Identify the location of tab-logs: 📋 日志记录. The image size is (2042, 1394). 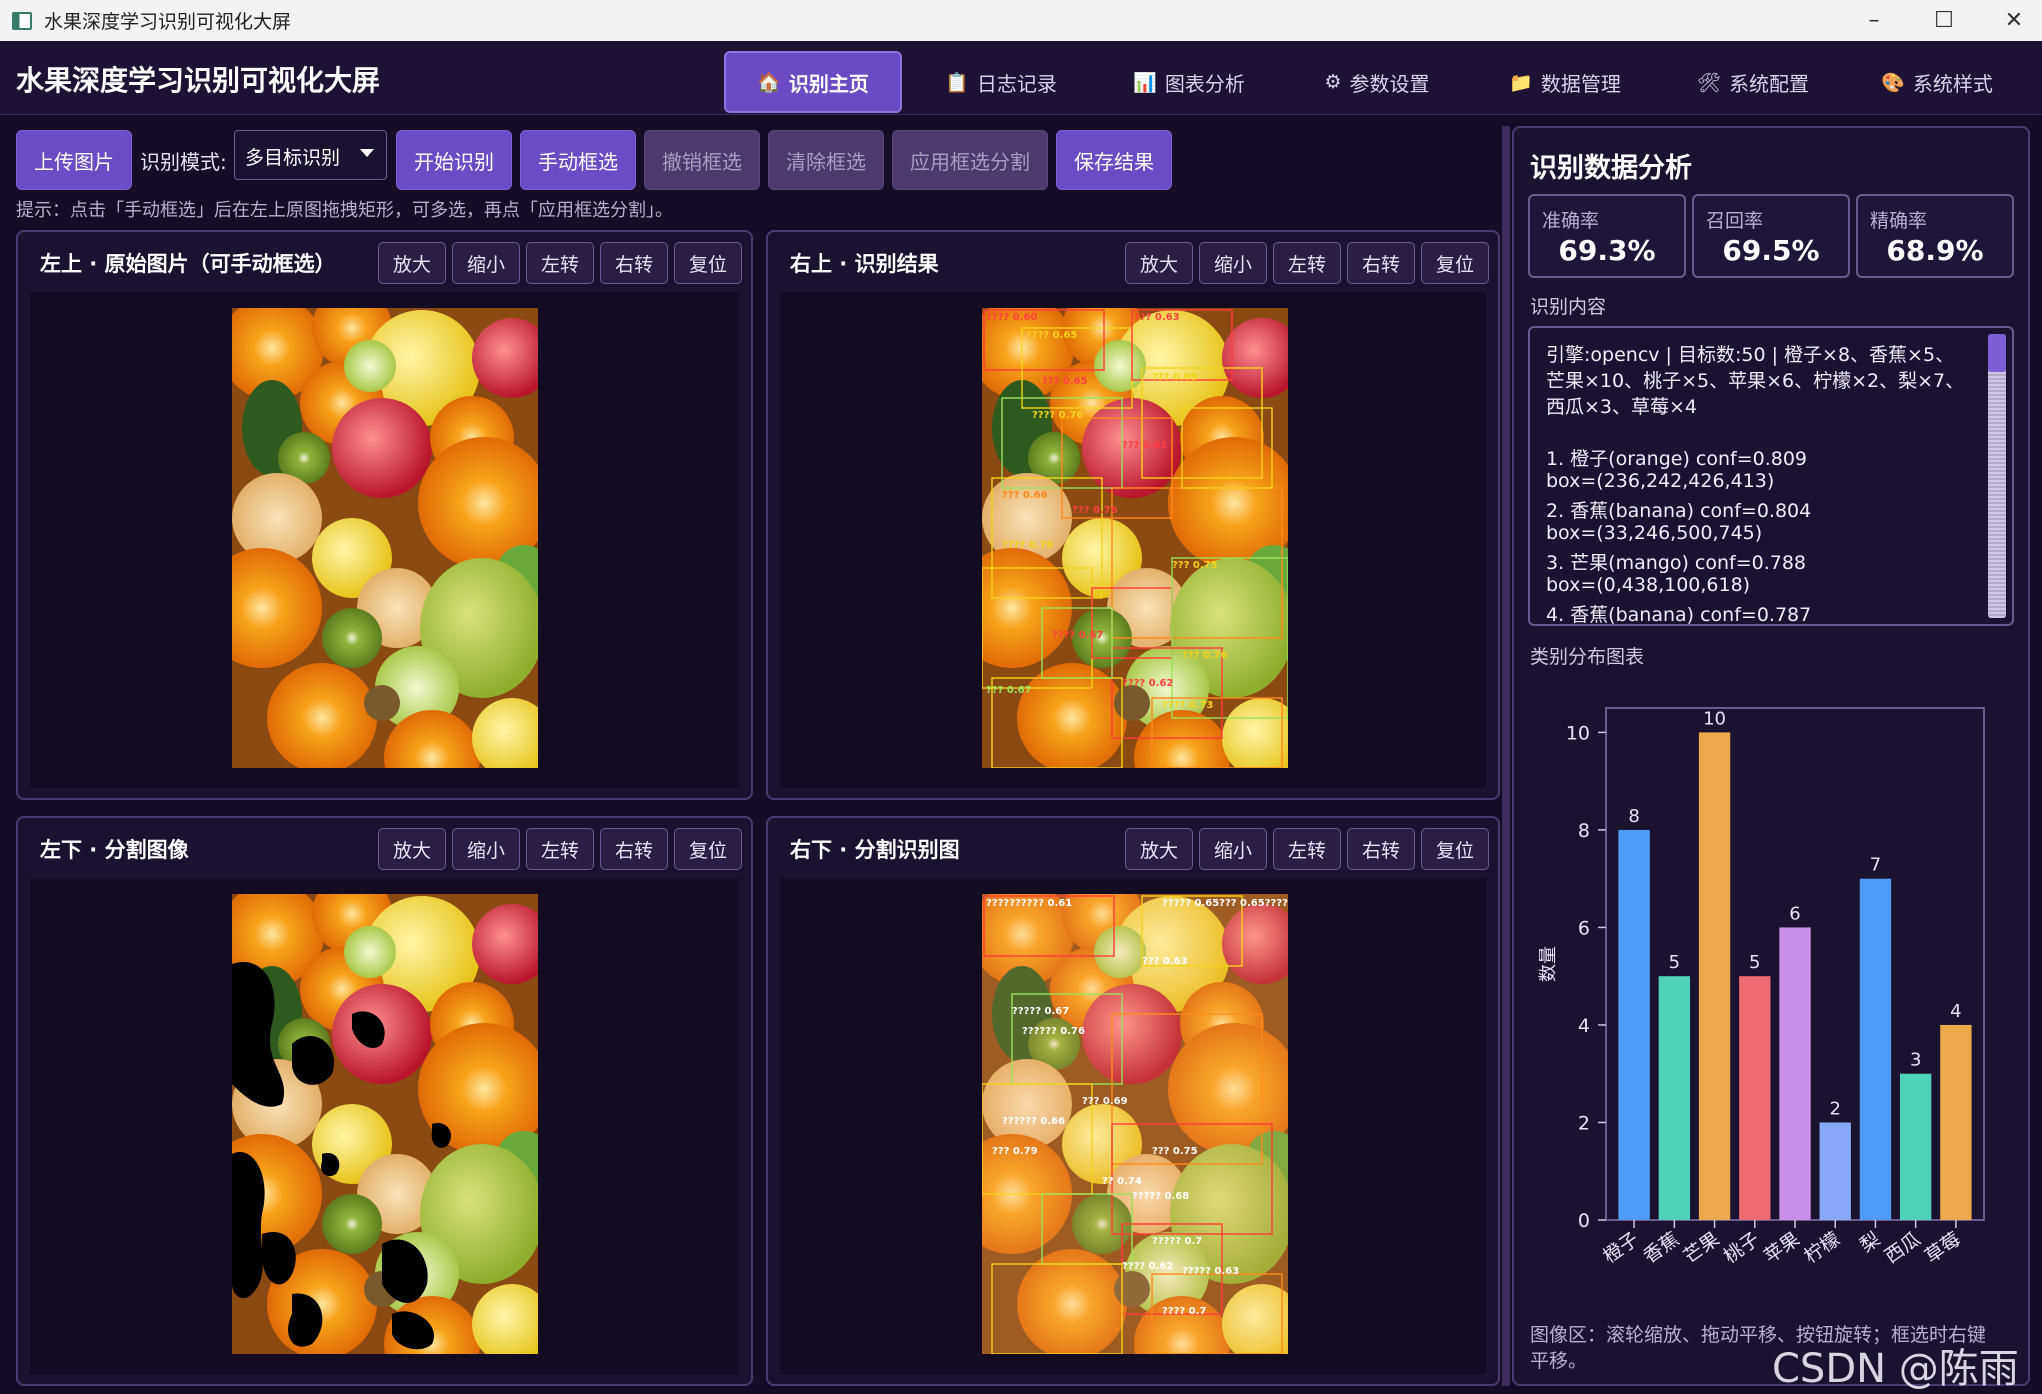
(1001, 82).